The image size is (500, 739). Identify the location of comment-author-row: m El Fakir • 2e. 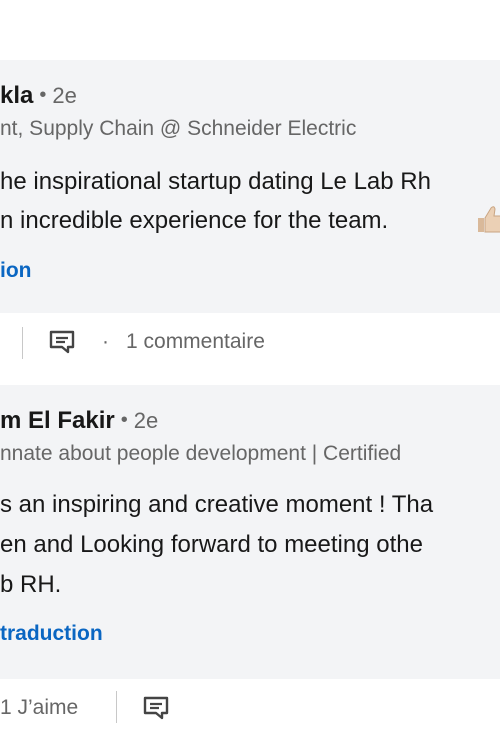
(79, 421).